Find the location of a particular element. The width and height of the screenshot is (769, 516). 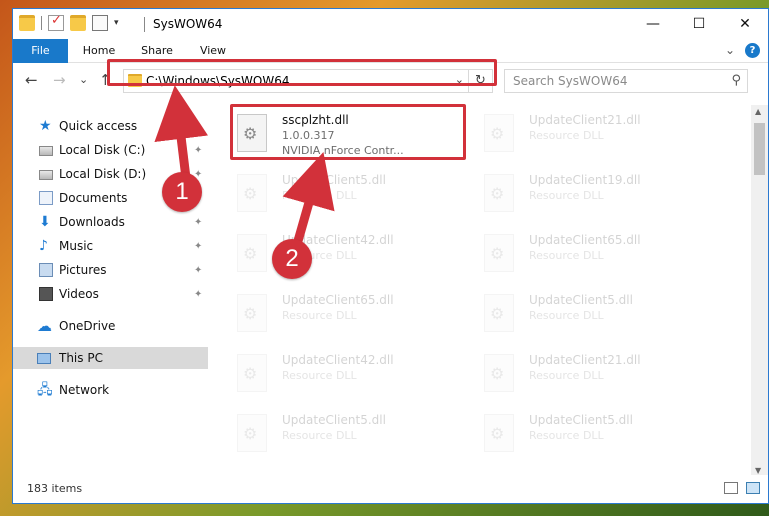

scroll-up-icon: ▲ is located at coordinates (758, 111).